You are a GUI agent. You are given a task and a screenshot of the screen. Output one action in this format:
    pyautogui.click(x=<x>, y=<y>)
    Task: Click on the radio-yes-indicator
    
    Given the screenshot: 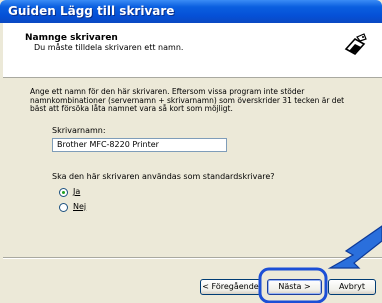 What is the action you would take?
    pyautogui.click(x=63, y=192)
    